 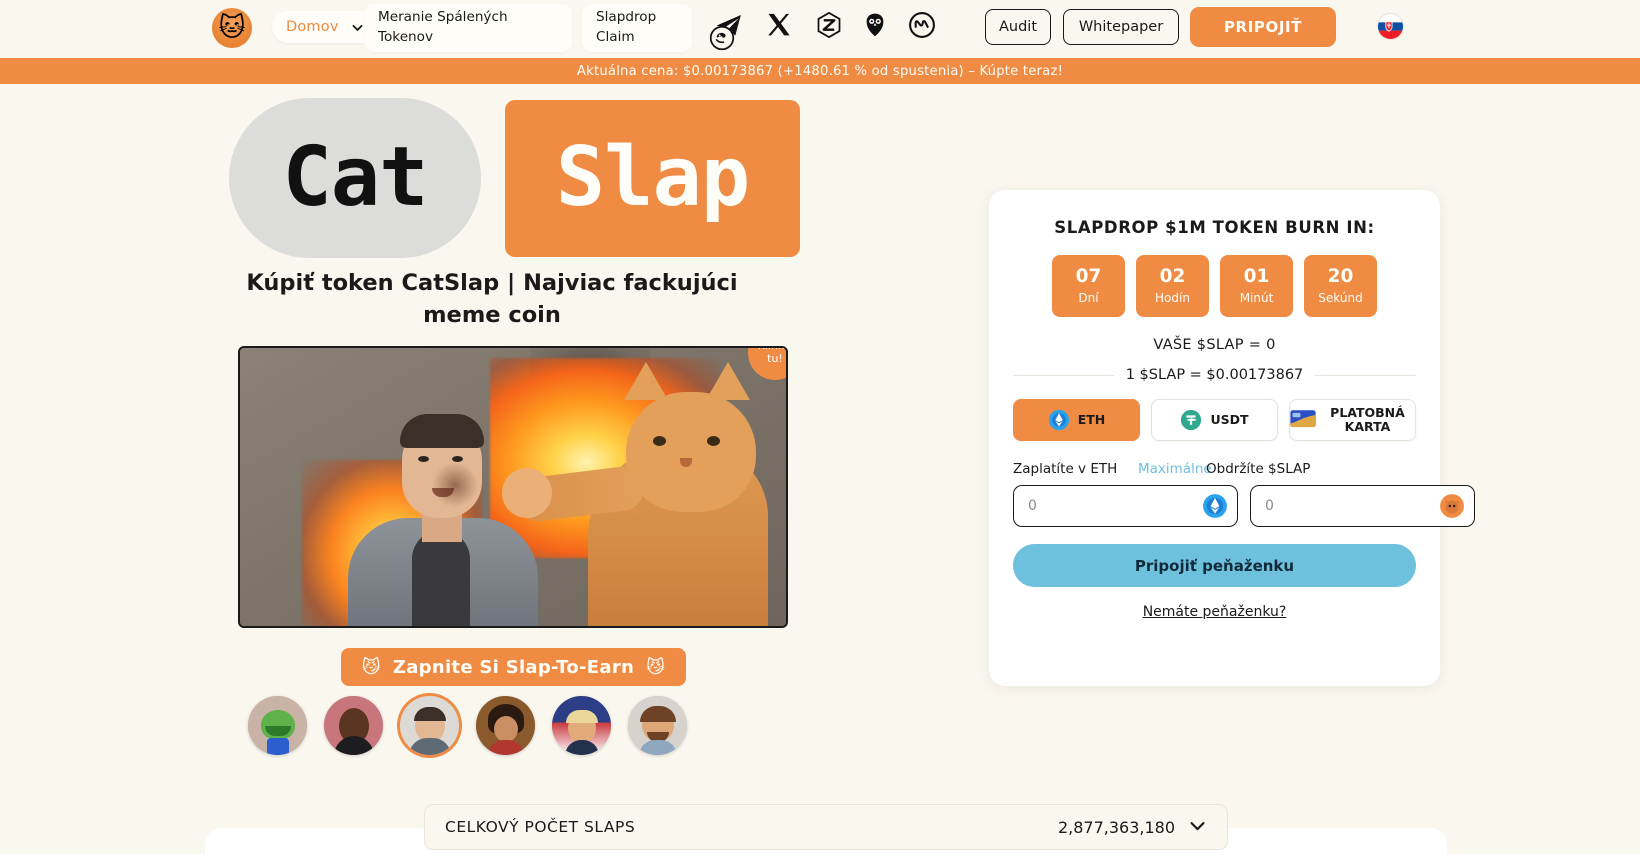 What do you see at coordinates (1390, 26) in the screenshot?
I see `slovakia-flag-icon` at bounding box center [1390, 26].